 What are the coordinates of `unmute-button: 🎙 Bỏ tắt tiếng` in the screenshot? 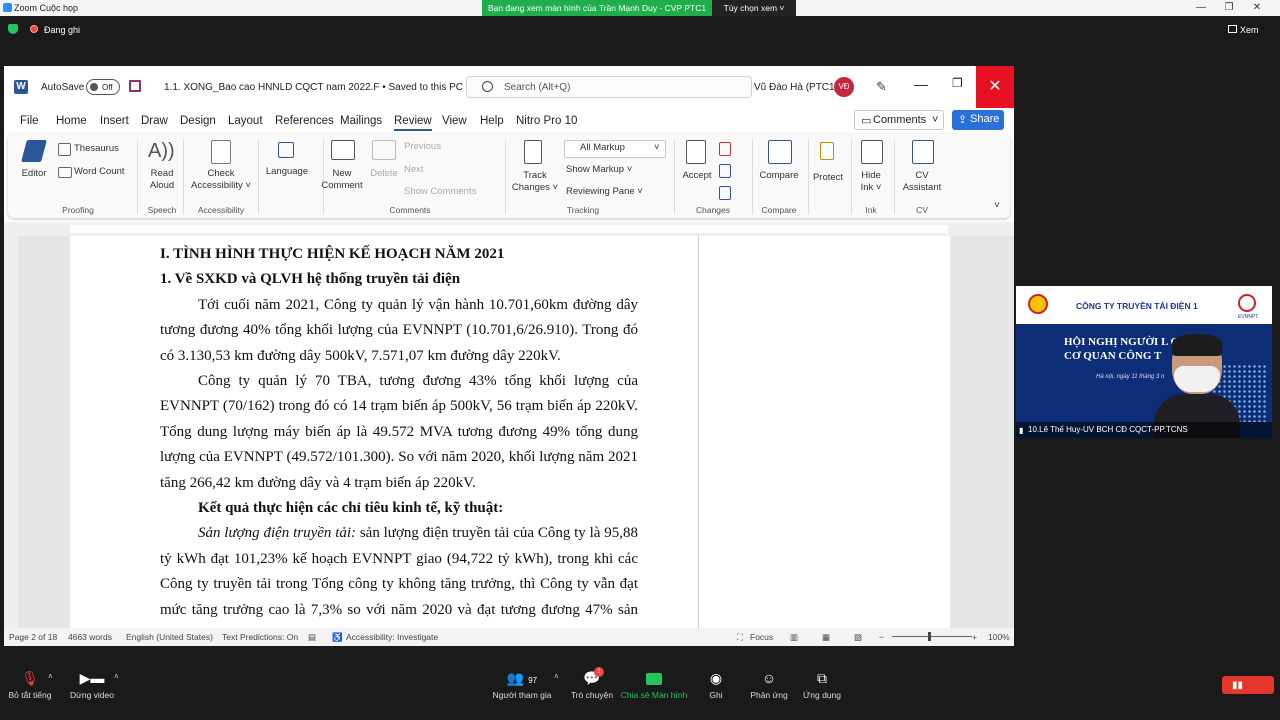 It's located at (32, 683).